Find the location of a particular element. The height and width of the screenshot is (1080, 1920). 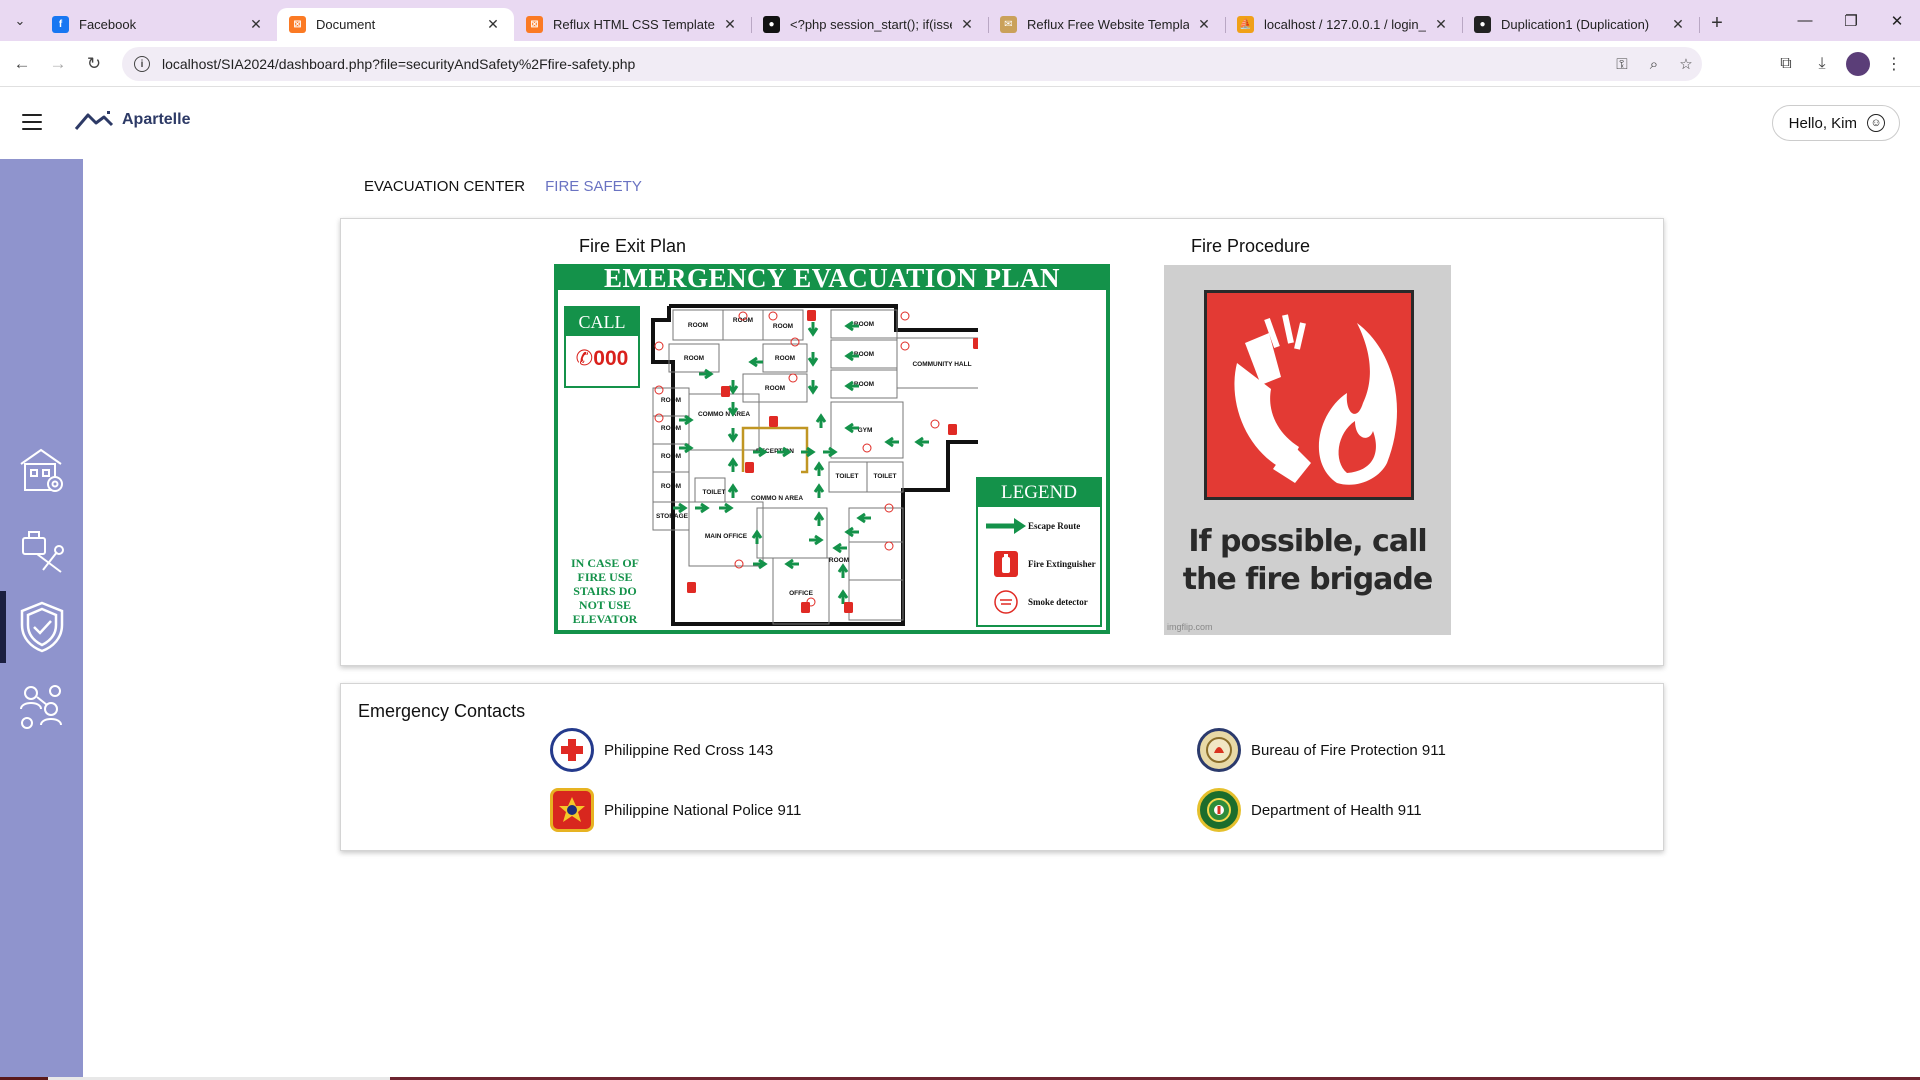

contact-fire-protection: Bureau of Fire Protection 911 is located at coordinates (1321, 750).